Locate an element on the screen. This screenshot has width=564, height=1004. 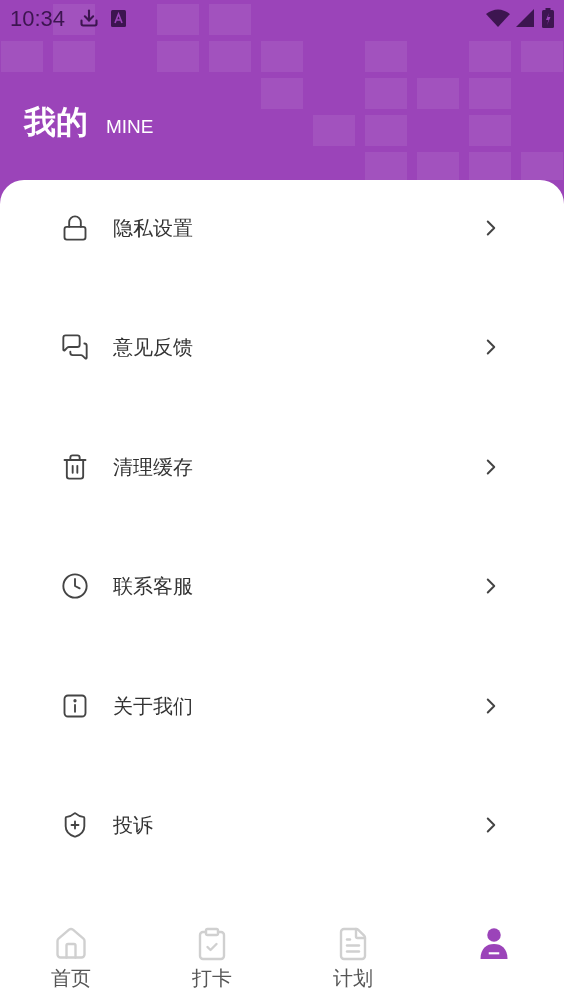
menu-label: 关于我们 is located at coordinates (153, 706).